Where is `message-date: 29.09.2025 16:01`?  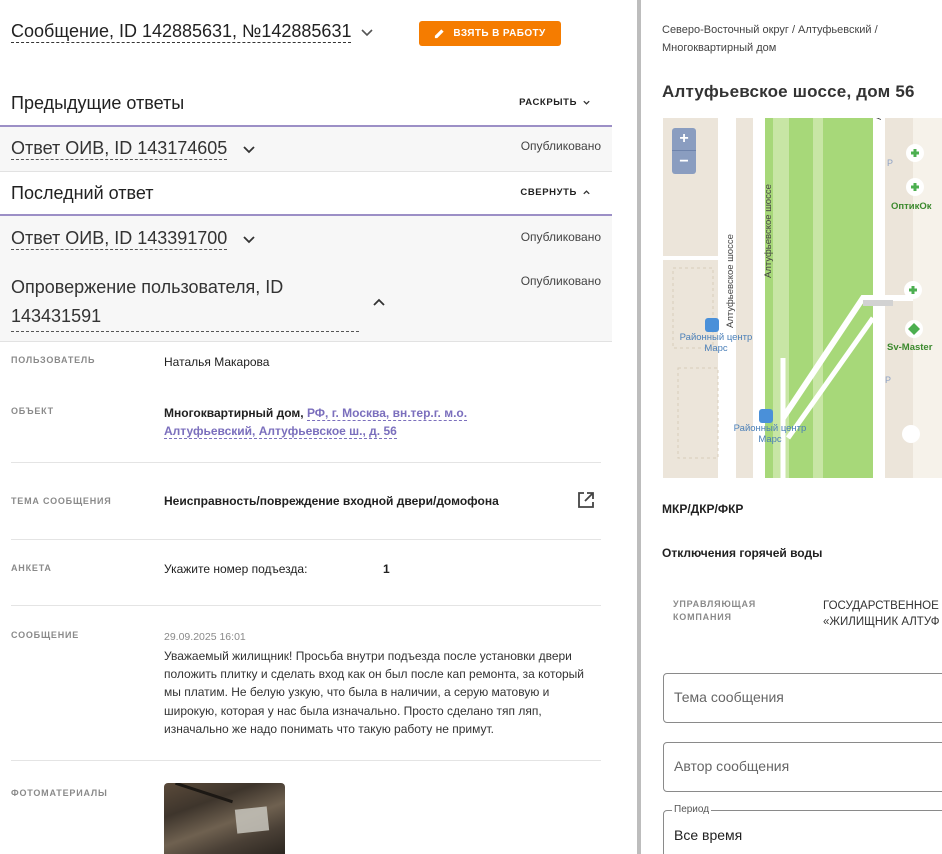 message-date: 29.09.2025 16:01 is located at coordinates (205, 637).